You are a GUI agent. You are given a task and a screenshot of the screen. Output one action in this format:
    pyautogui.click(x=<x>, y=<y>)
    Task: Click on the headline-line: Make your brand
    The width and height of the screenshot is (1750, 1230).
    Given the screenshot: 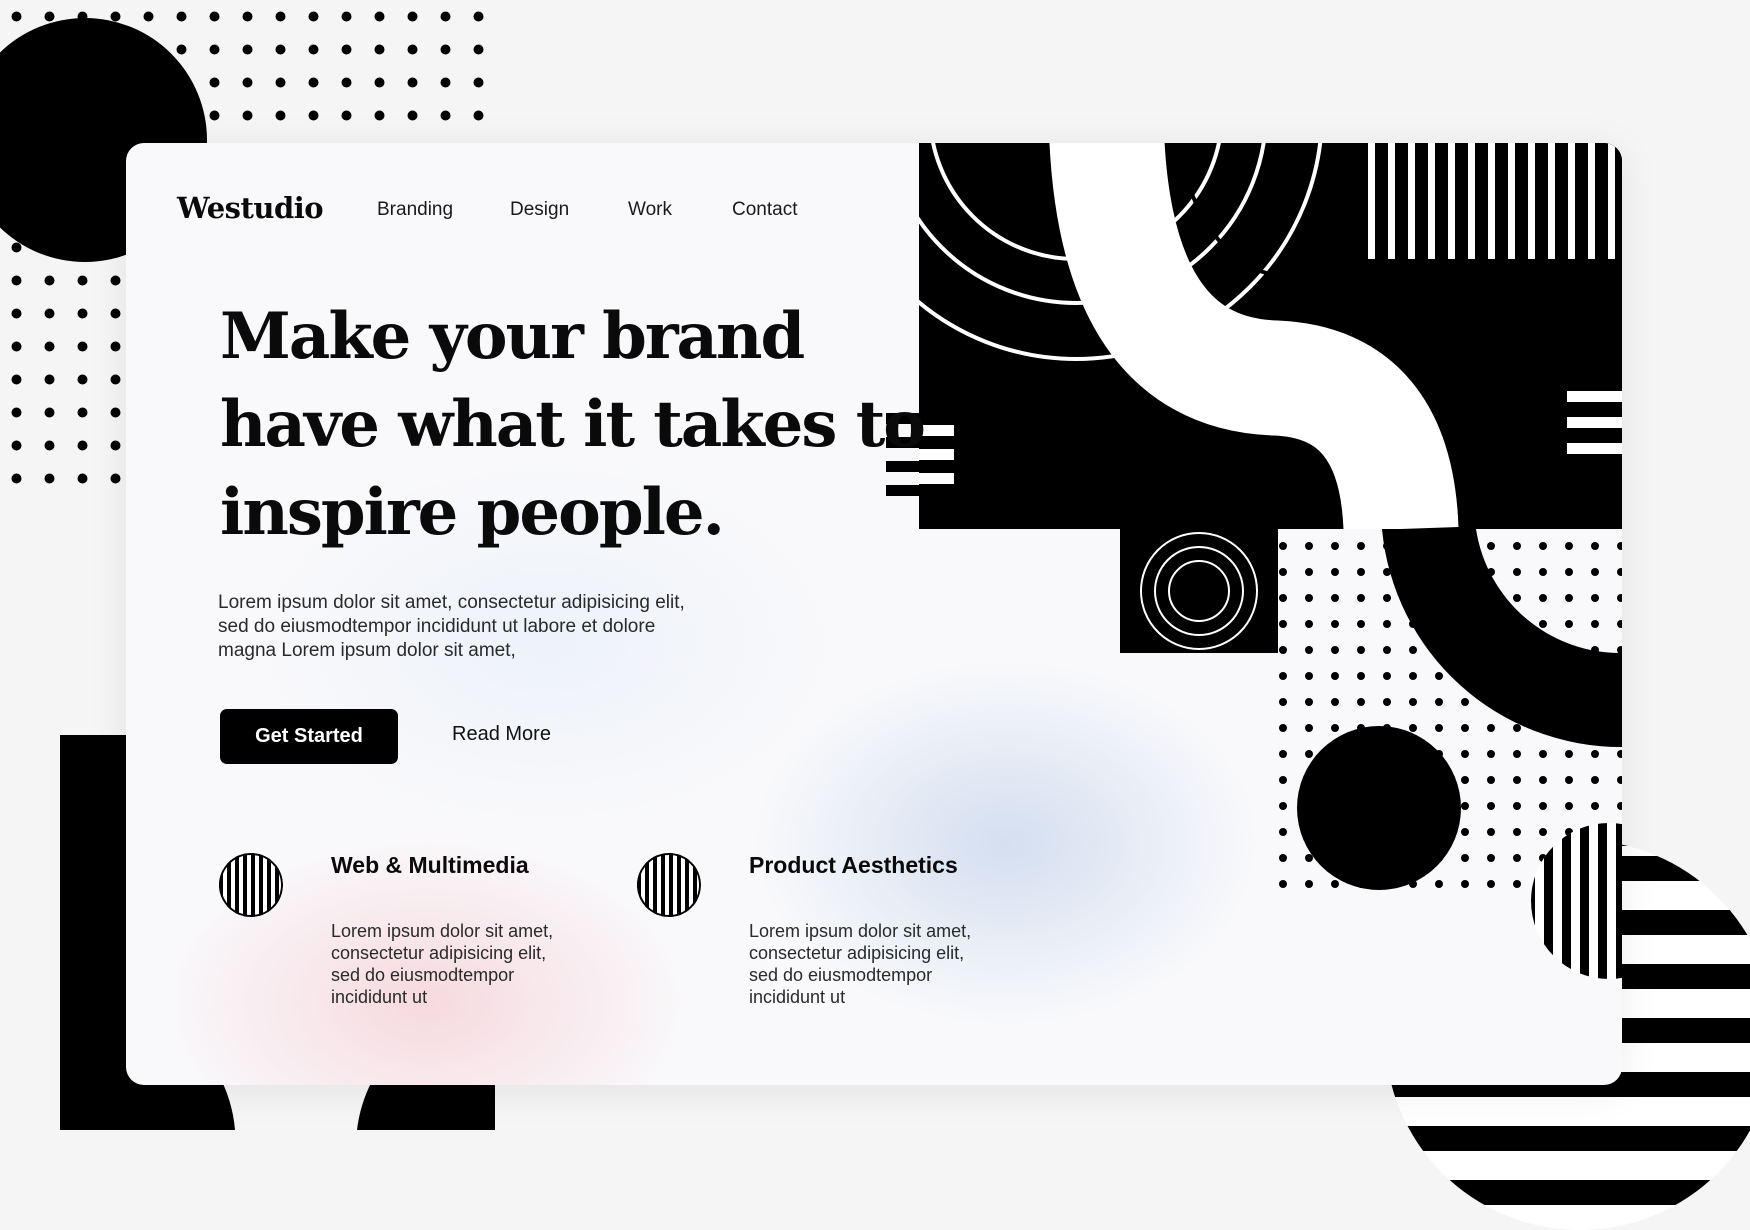 What is the action you would take?
    pyautogui.click(x=512, y=336)
    